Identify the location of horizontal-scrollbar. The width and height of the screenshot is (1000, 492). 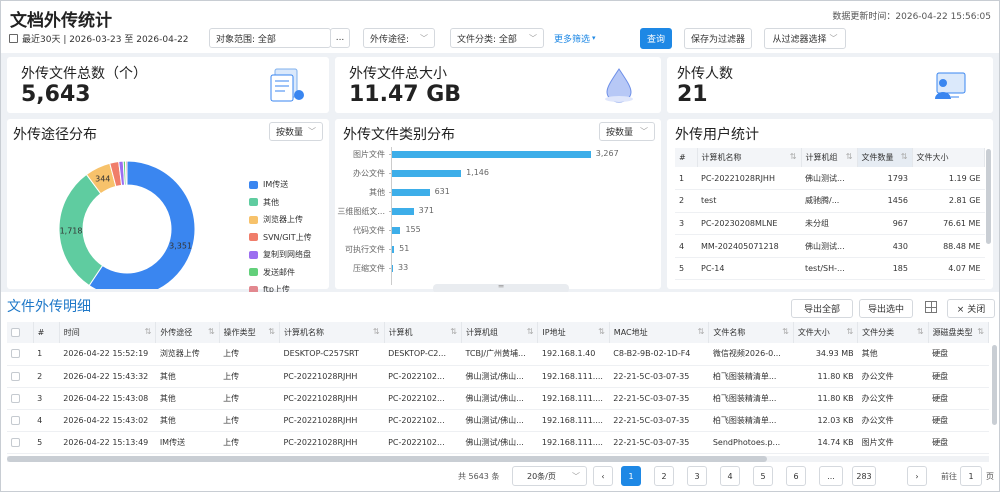
(498, 459).